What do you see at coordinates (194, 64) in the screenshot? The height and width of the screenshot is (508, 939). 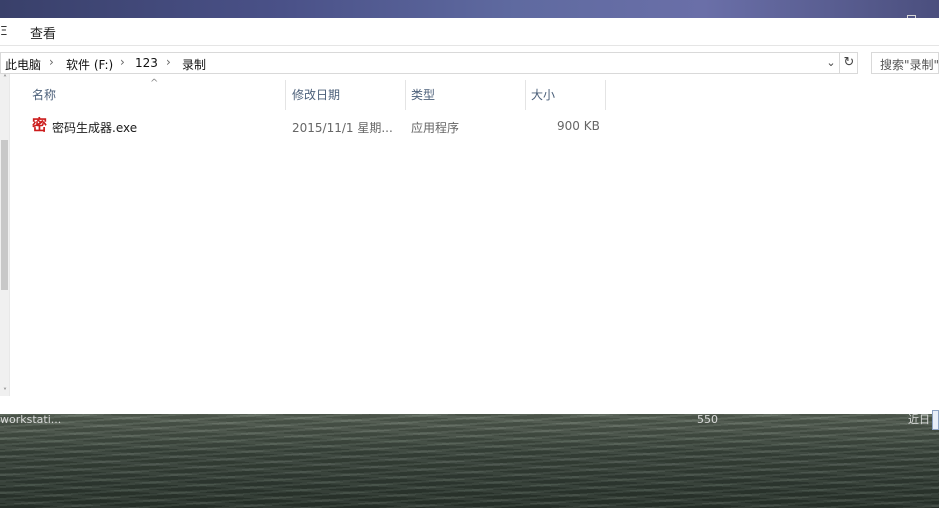 I see `breadcrumb-folder-recordings: 录制` at bounding box center [194, 64].